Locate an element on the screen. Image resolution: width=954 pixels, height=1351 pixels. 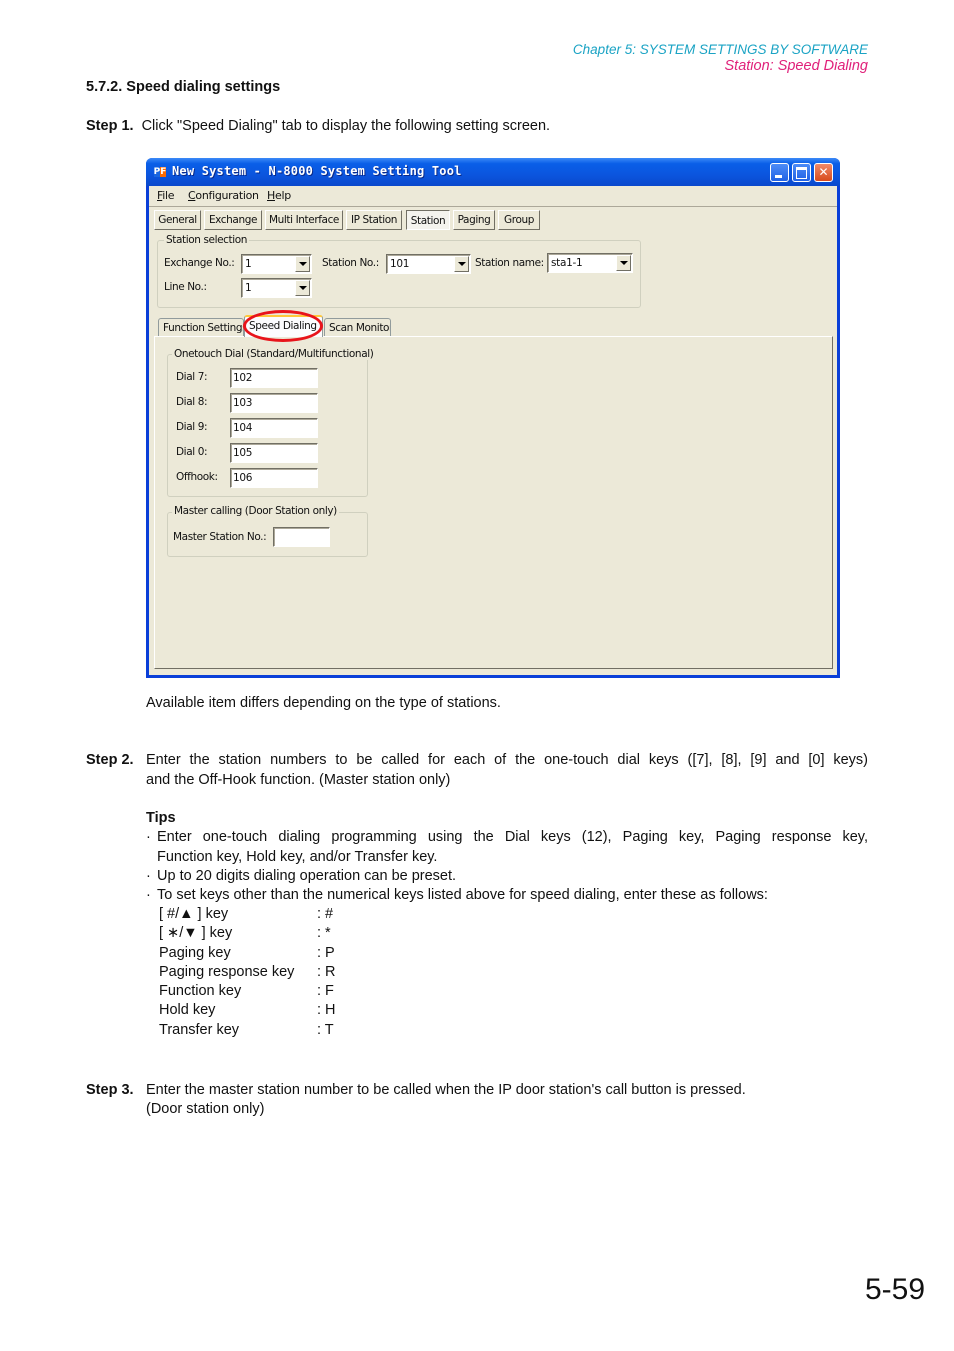
line-no-label: Line No.: is located at coordinates (185, 287).